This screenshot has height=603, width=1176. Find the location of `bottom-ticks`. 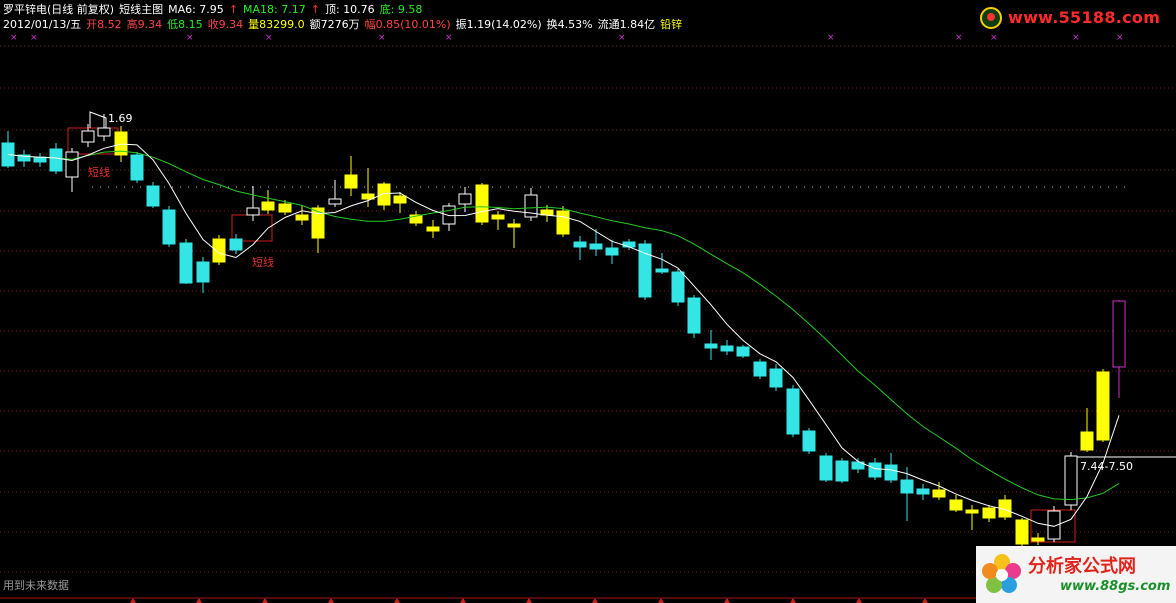

bottom-ticks is located at coordinates (529, 600).